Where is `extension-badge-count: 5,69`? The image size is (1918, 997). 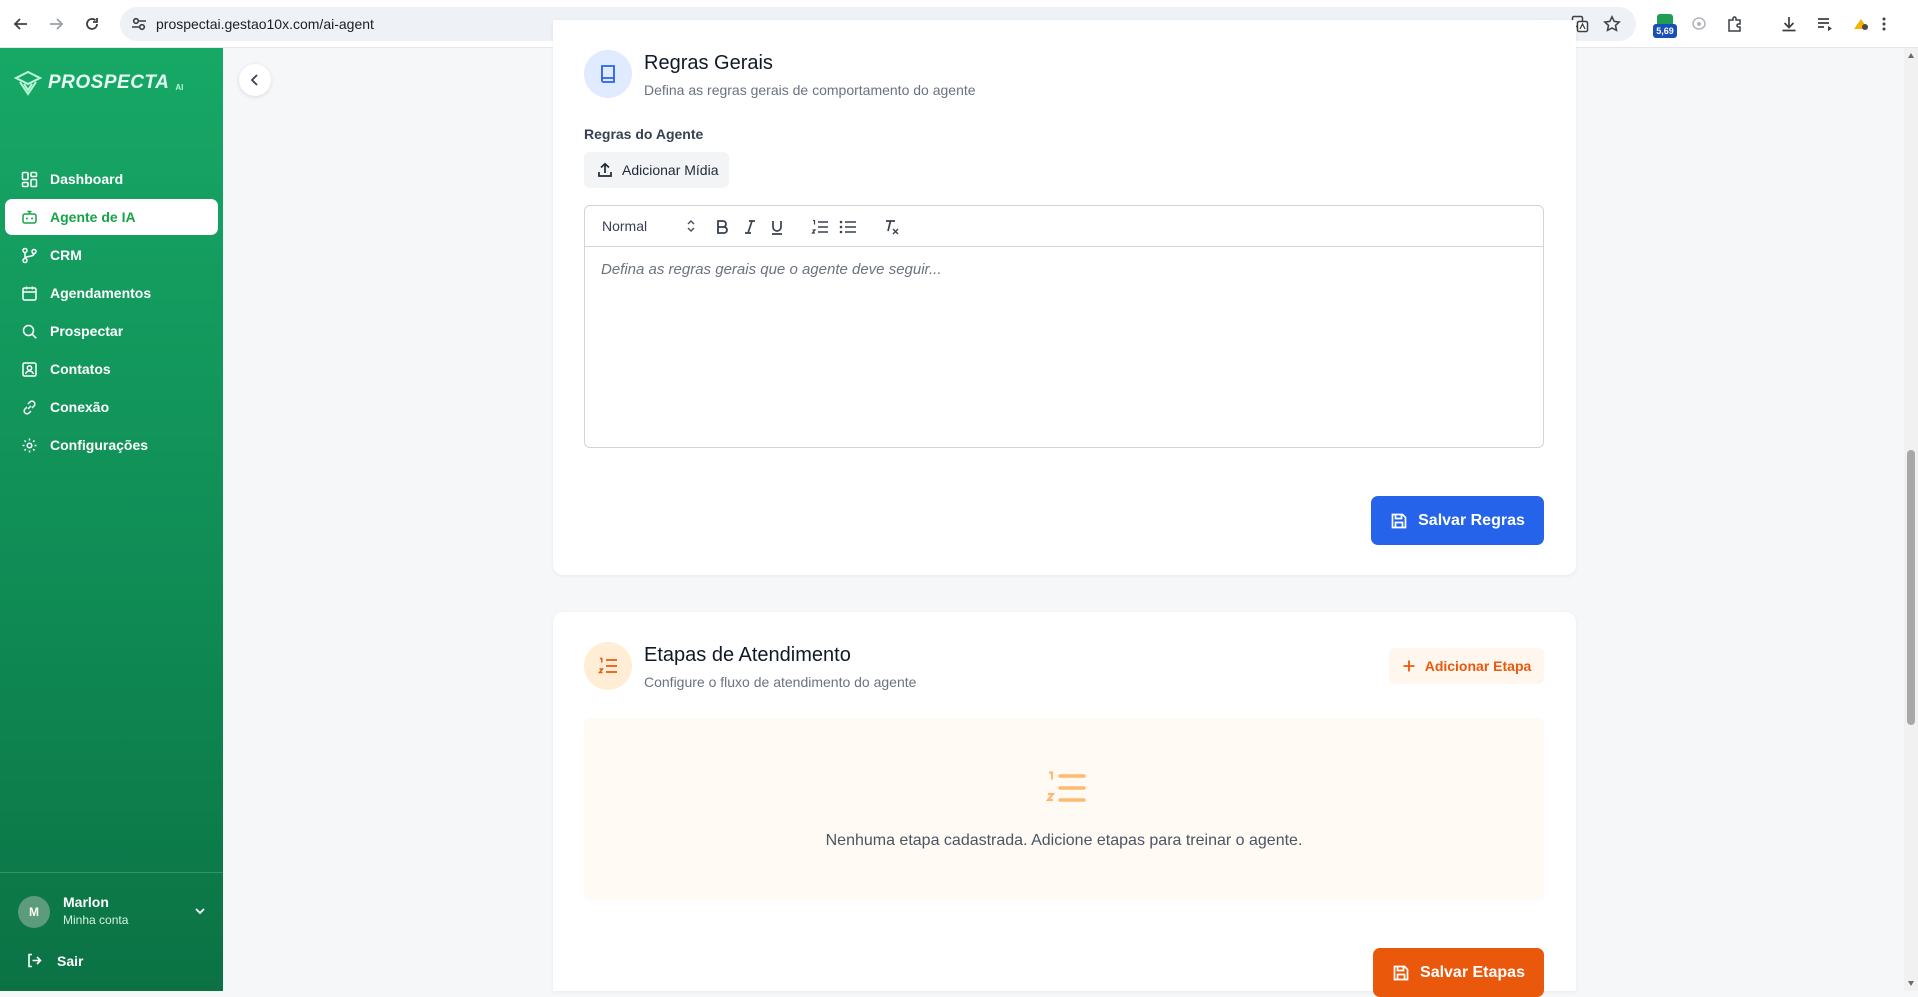 extension-badge-count: 5,69 is located at coordinates (1665, 31).